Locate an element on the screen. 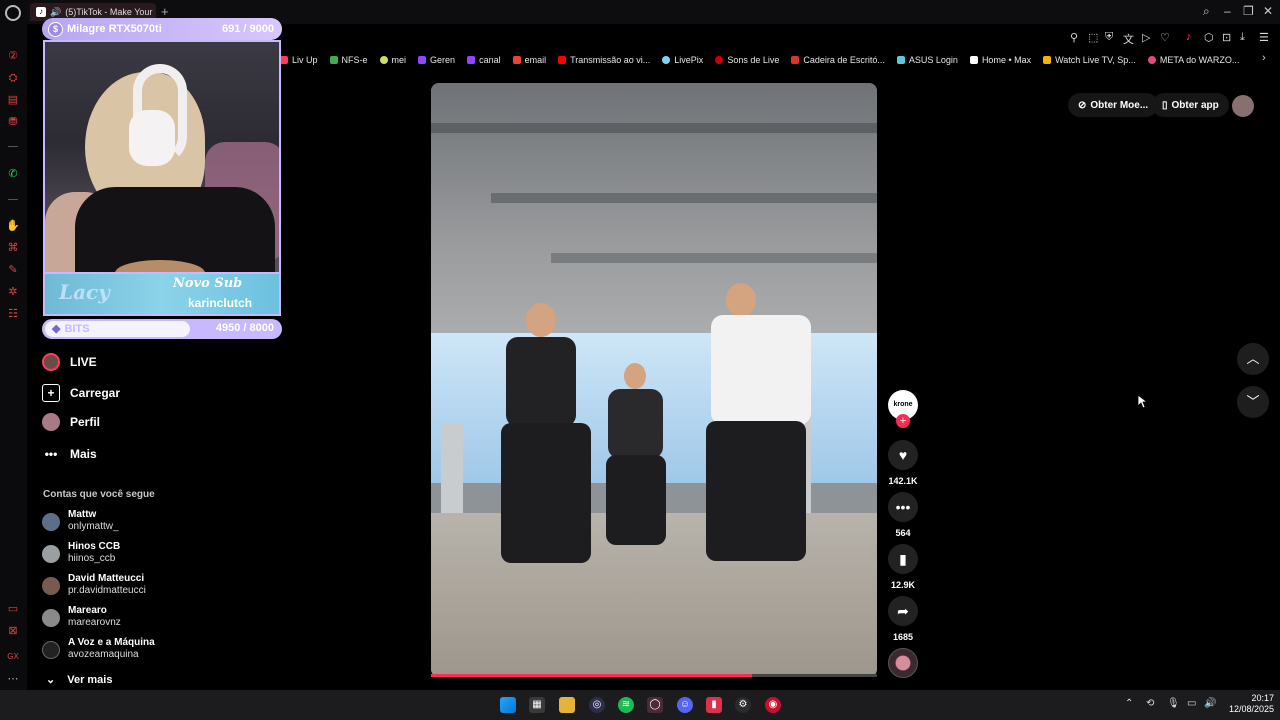 The height and width of the screenshot is (720, 1280). max-icon is located at coordinates (973, 60).